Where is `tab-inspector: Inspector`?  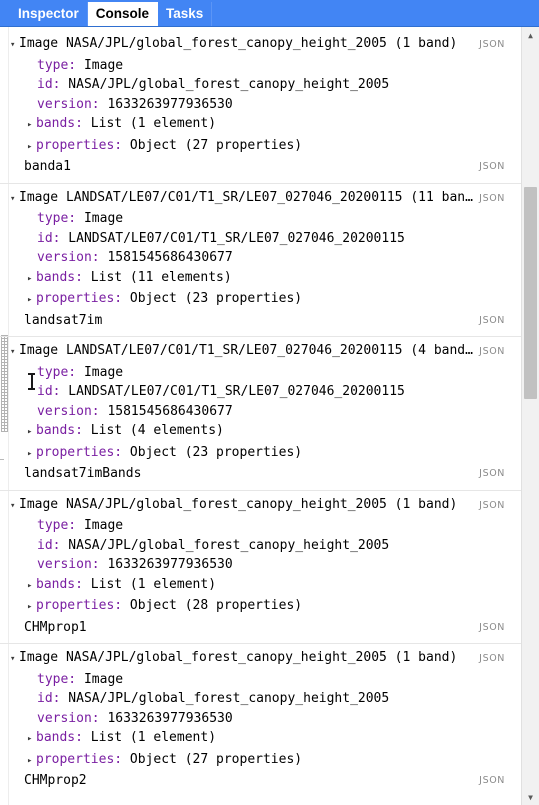
tab-inspector: Inspector is located at coordinates (49, 14).